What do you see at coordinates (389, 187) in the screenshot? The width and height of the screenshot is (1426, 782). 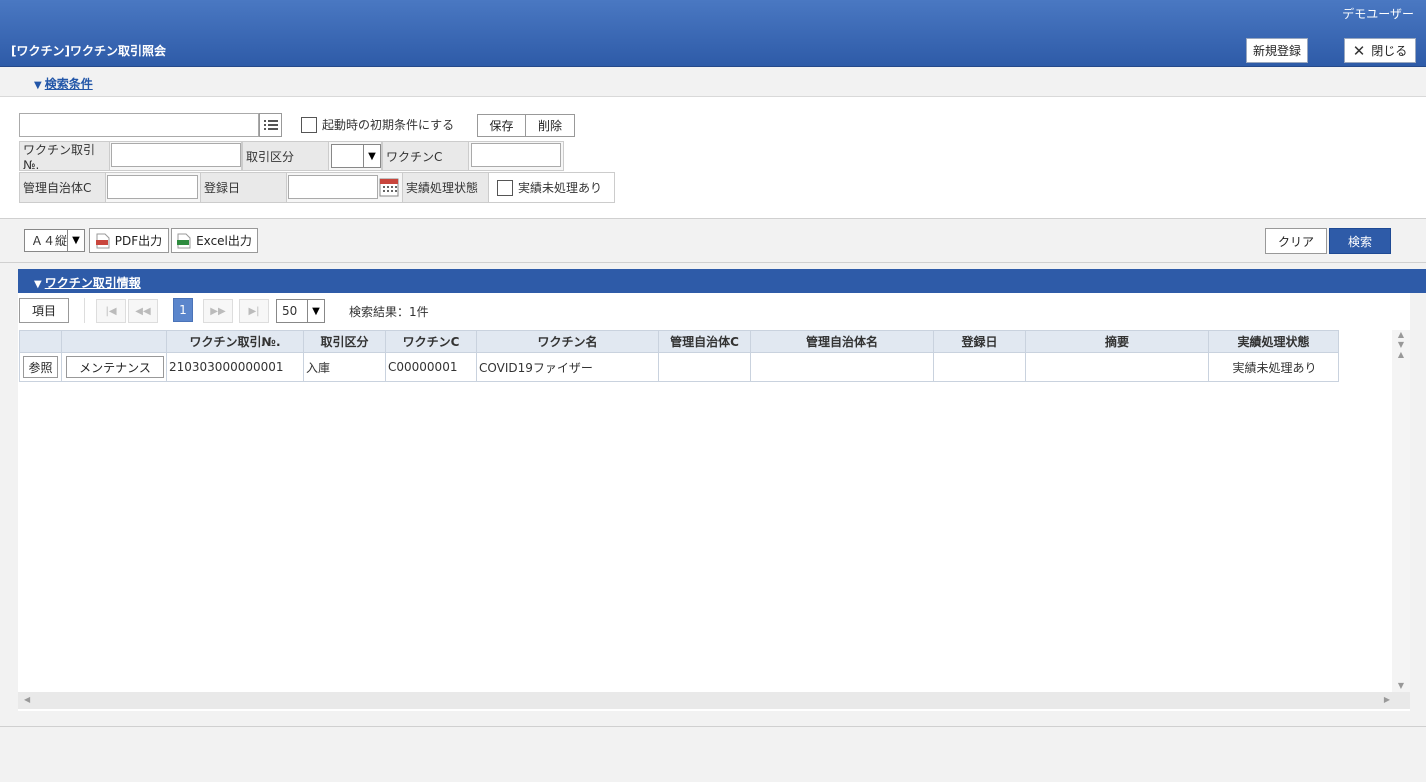 I see `calendar-icon` at bounding box center [389, 187].